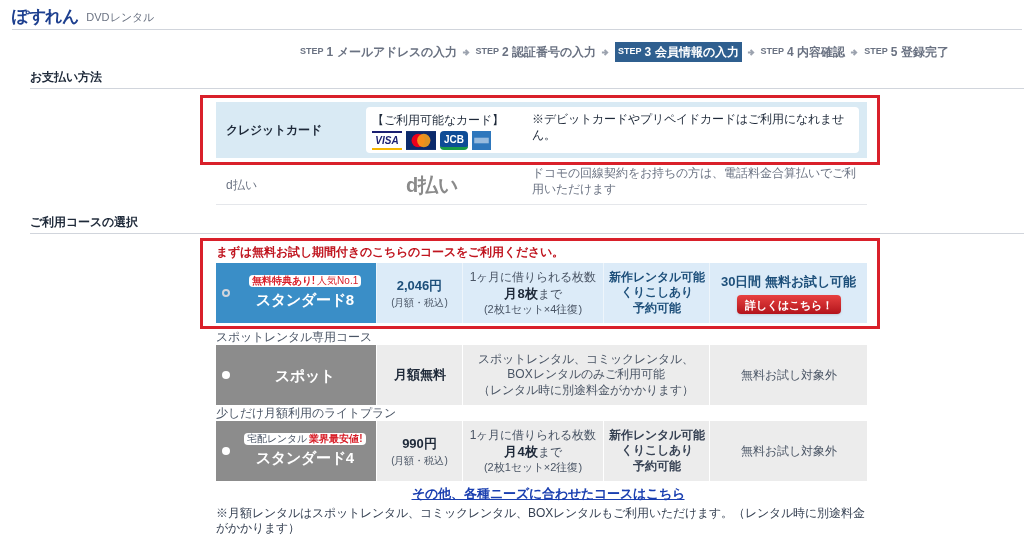 The width and height of the screenshot is (1024, 558). I want to click on payment-option: クレジットカード 【ご利用可能なカード】 VISA JCB ※デビットカードやプリペイドカードはご利用になれません。, so click(541, 130).